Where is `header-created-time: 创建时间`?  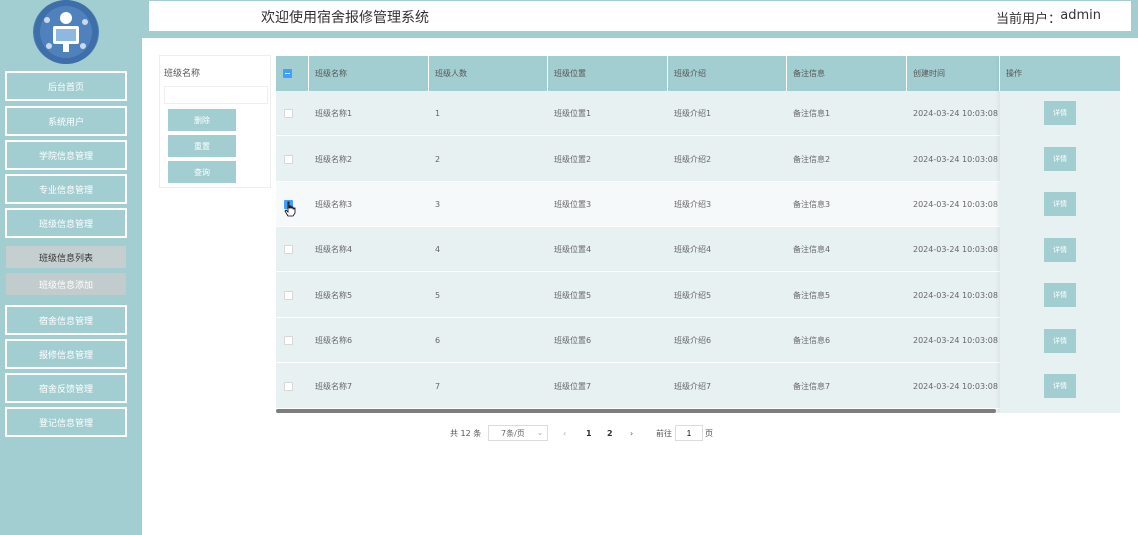
header-created-time: 创建时间 is located at coordinates (953, 73).